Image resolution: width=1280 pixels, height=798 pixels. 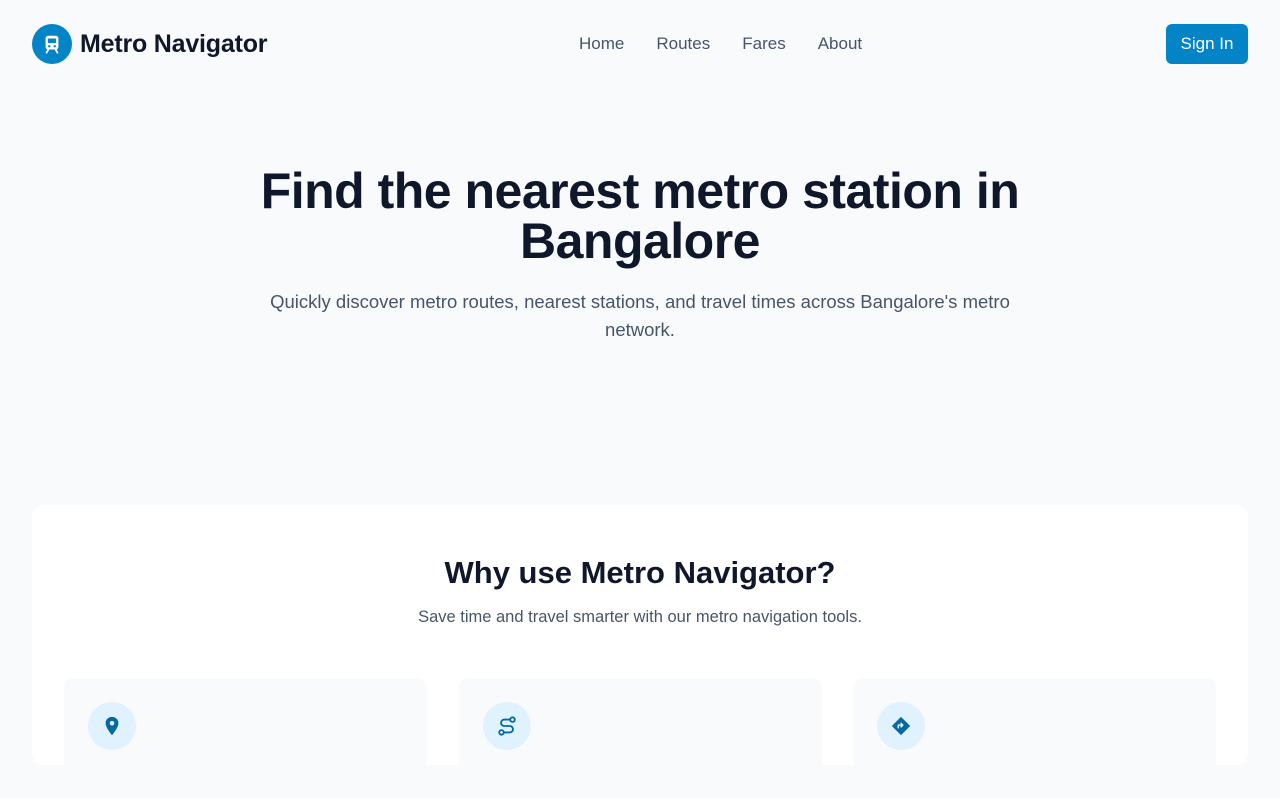 What do you see at coordinates (507, 726) in the screenshot?
I see `route-icon` at bounding box center [507, 726].